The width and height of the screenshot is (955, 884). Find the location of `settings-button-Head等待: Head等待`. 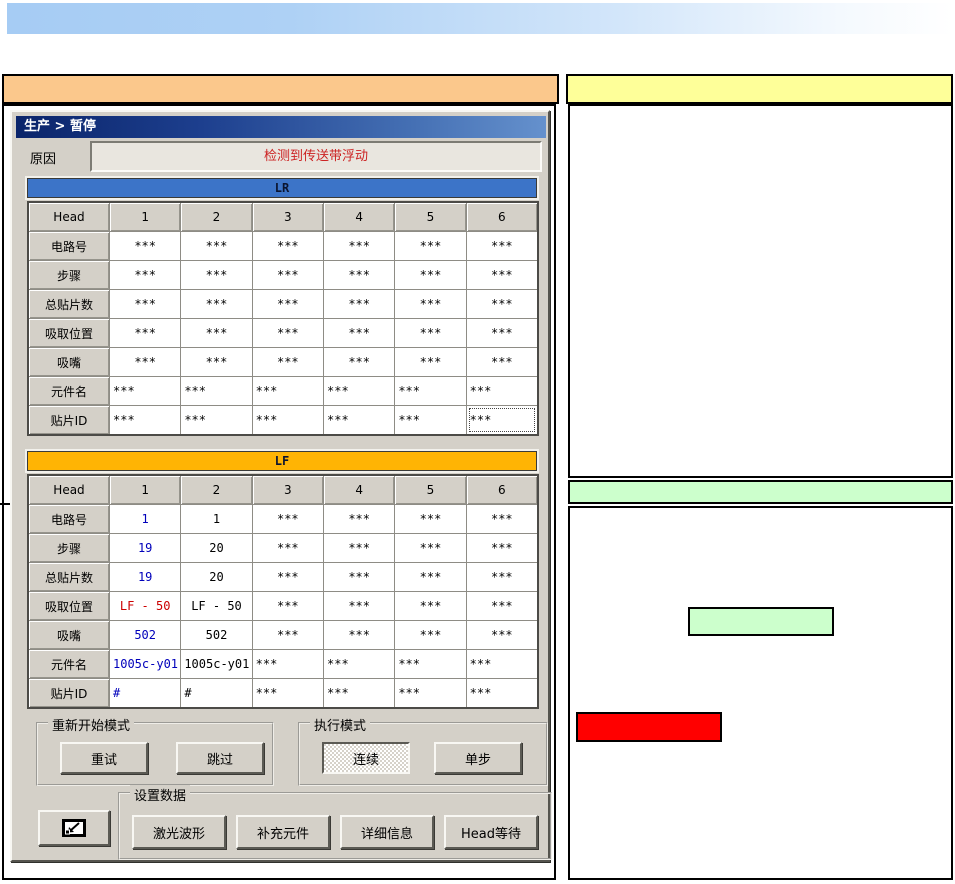

settings-button-Head等待: Head等待 is located at coordinates (491, 832).